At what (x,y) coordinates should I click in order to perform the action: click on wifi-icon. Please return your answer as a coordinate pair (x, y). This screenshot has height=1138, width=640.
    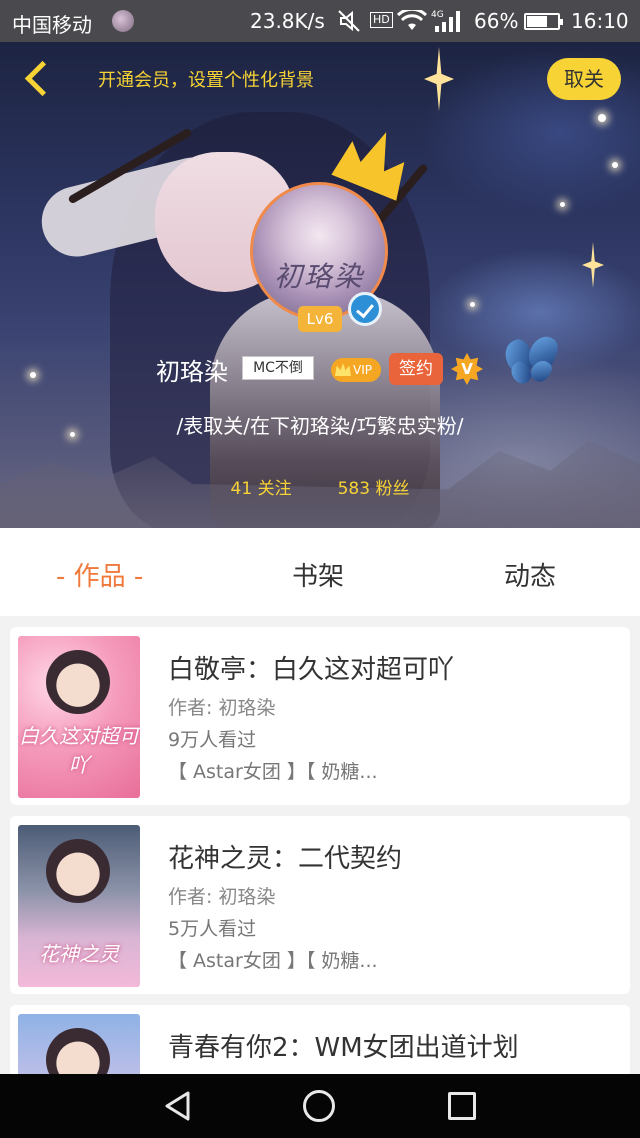
    Looking at the image, I should click on (412, 22).